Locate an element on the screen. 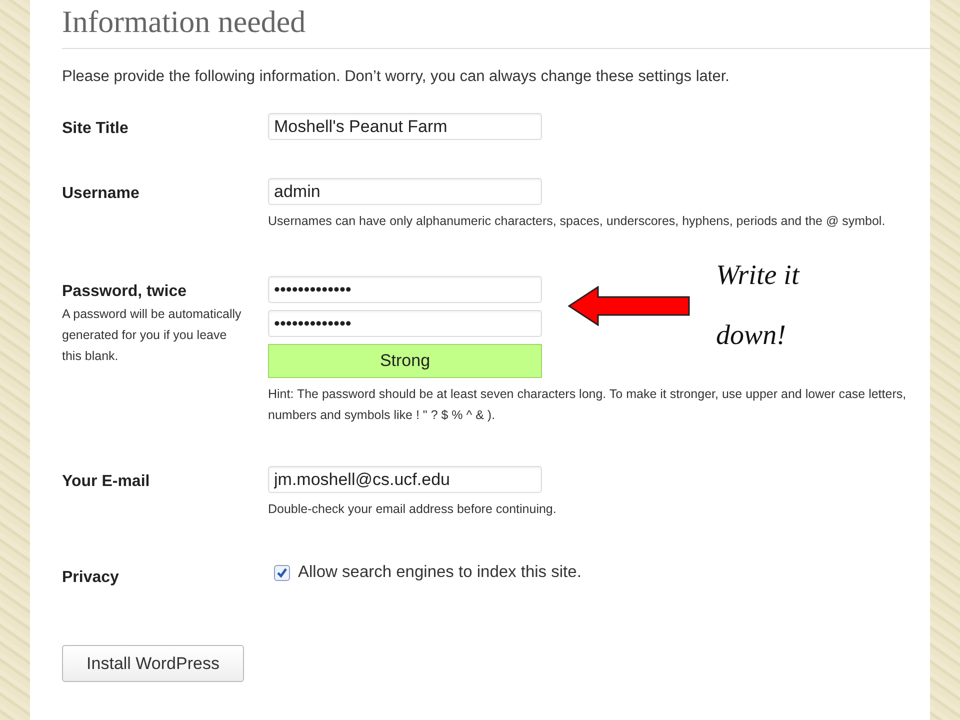  field-label: Your E-mail is located at coordinates (106, 481).